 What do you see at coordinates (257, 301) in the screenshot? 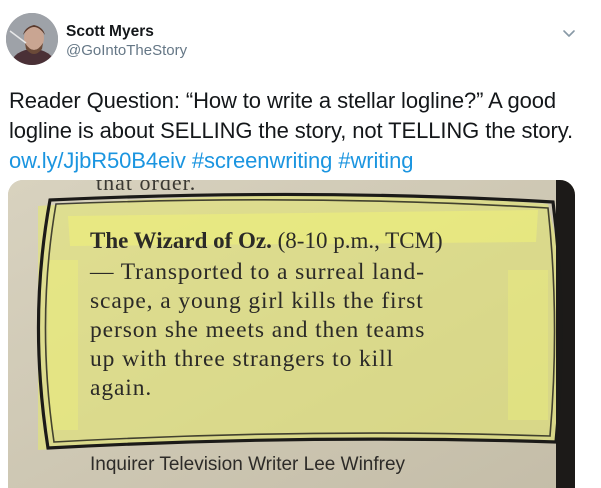
I see `clipping-line: scape, a young girl kills the first` at bounding box center [257, 301].